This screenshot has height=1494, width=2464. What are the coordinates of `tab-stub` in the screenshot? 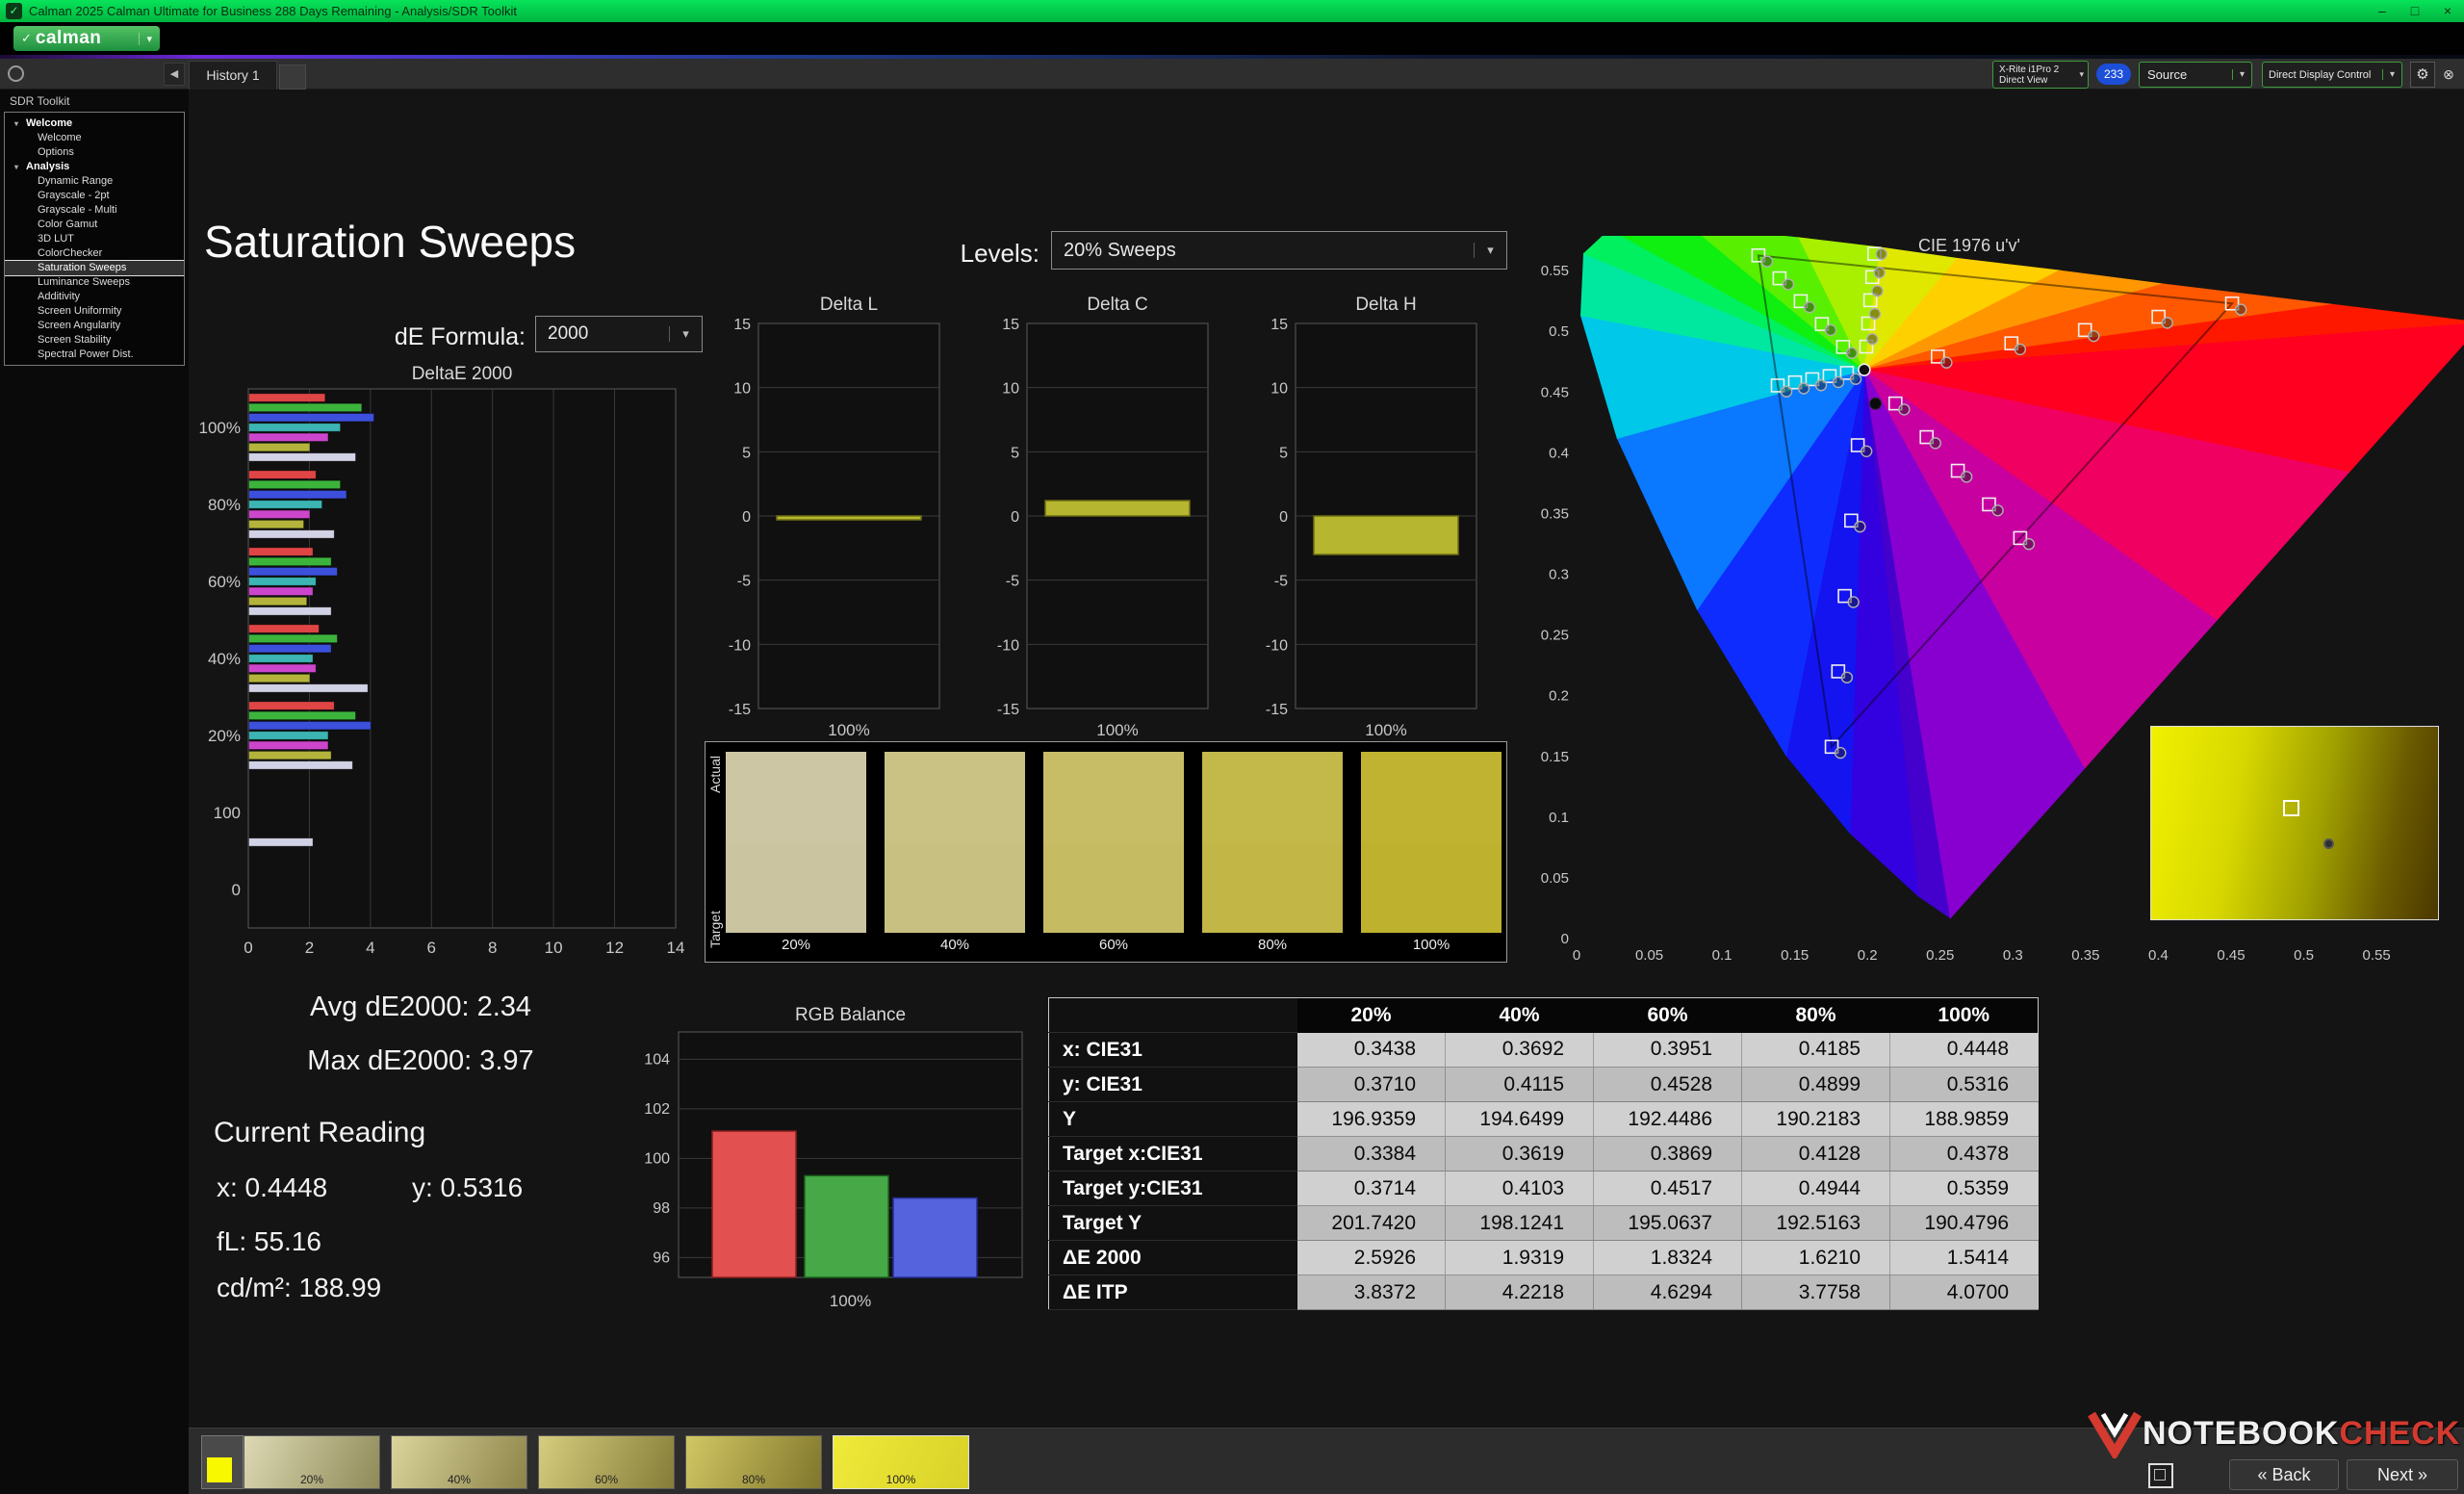 It's located at (292, 77).